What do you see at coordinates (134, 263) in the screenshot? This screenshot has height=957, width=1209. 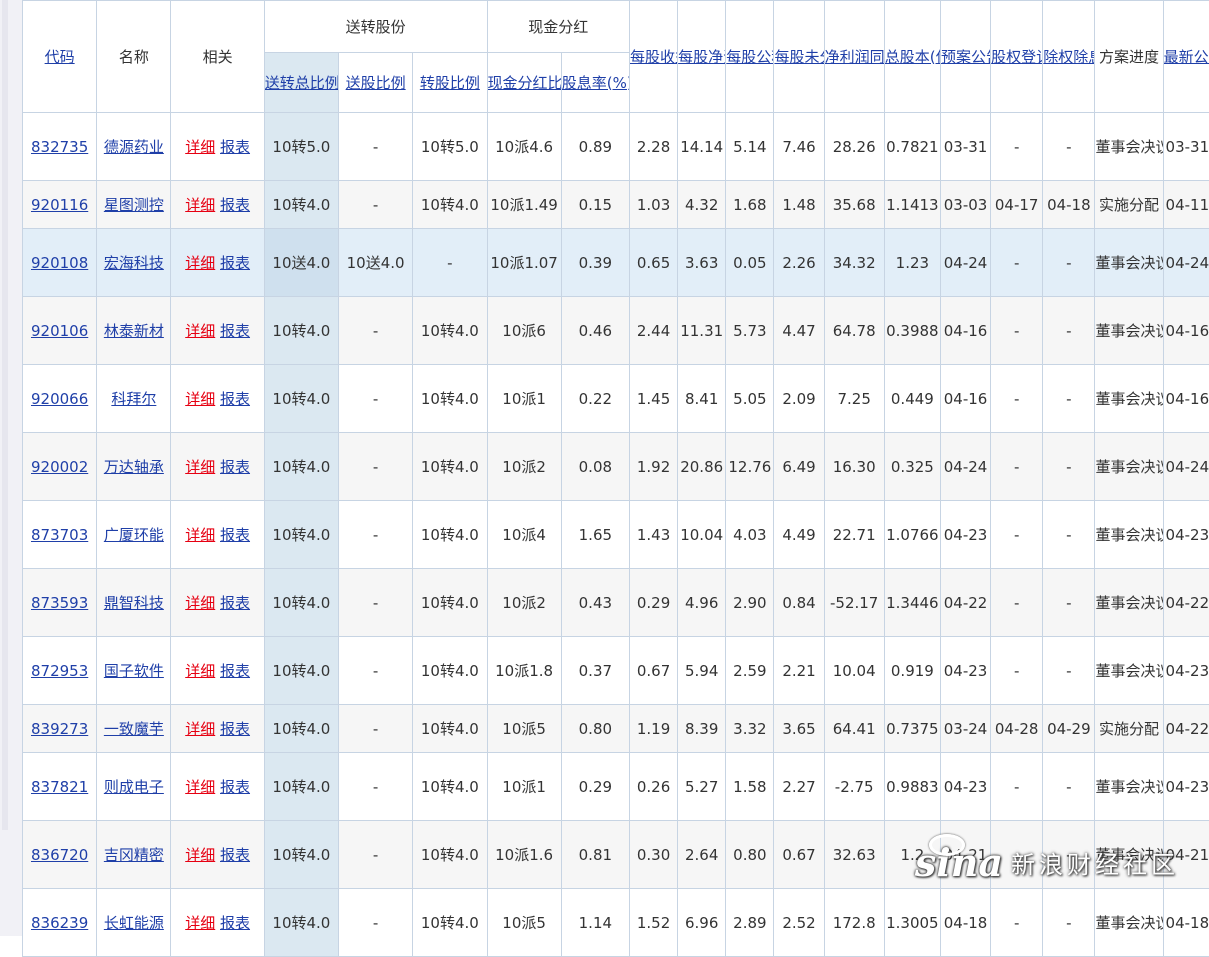 I see `cell-name: 宏海科技` at bounding box center [134, 263].